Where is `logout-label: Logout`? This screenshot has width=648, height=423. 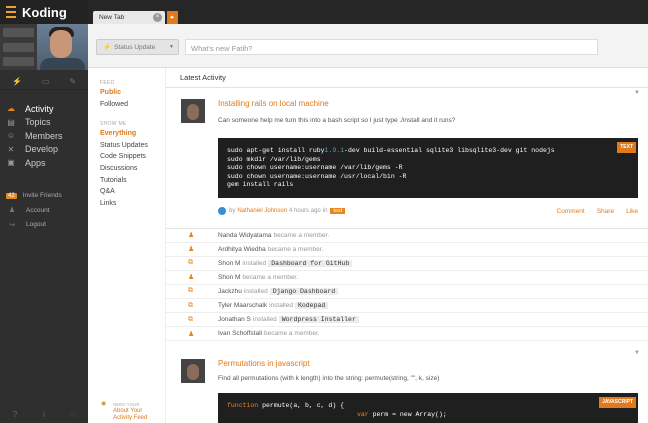 logout-label: Logout is located at coordinates (36, 225).